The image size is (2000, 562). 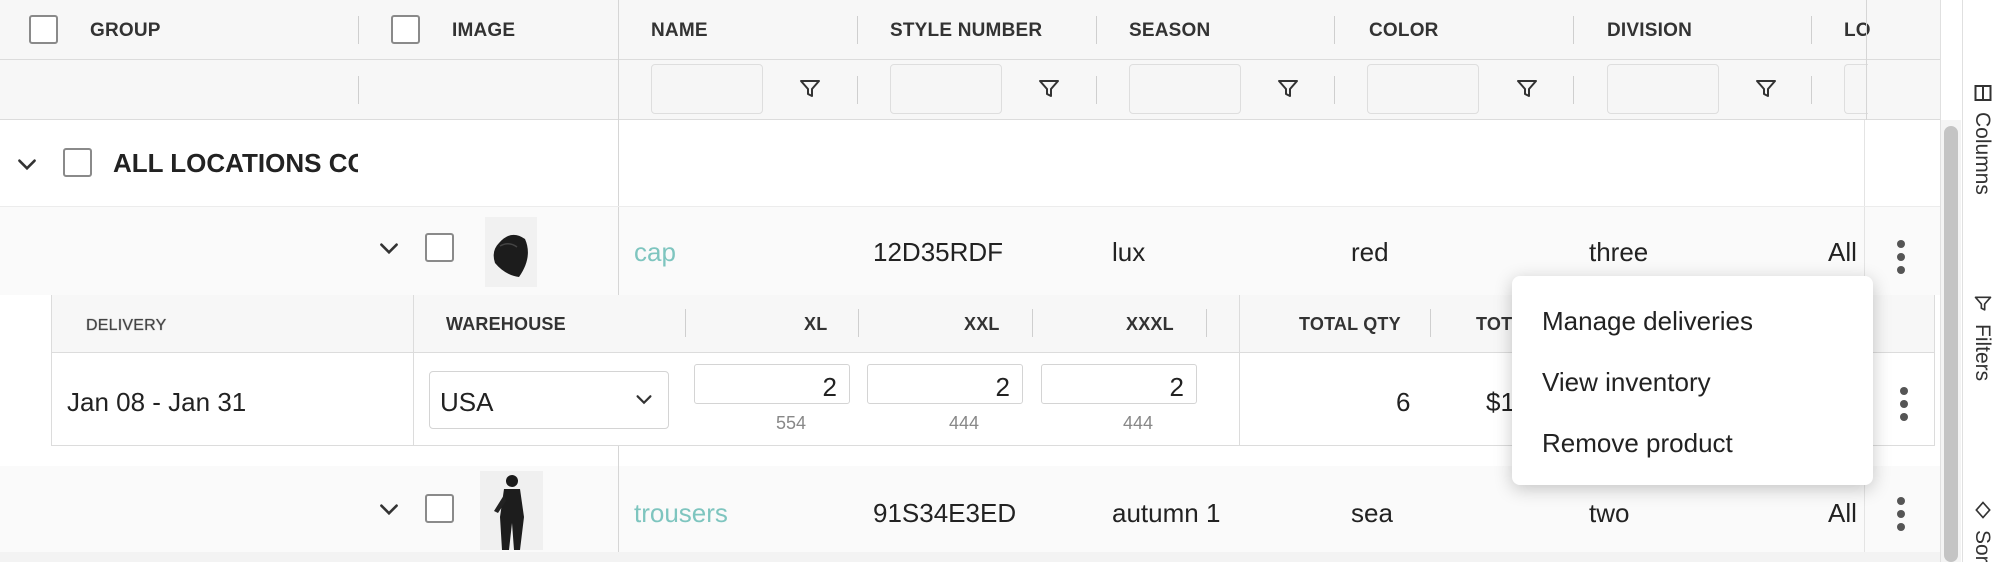 I want to click on delivery-total-qty: 6, so click(x=1403, y=402).